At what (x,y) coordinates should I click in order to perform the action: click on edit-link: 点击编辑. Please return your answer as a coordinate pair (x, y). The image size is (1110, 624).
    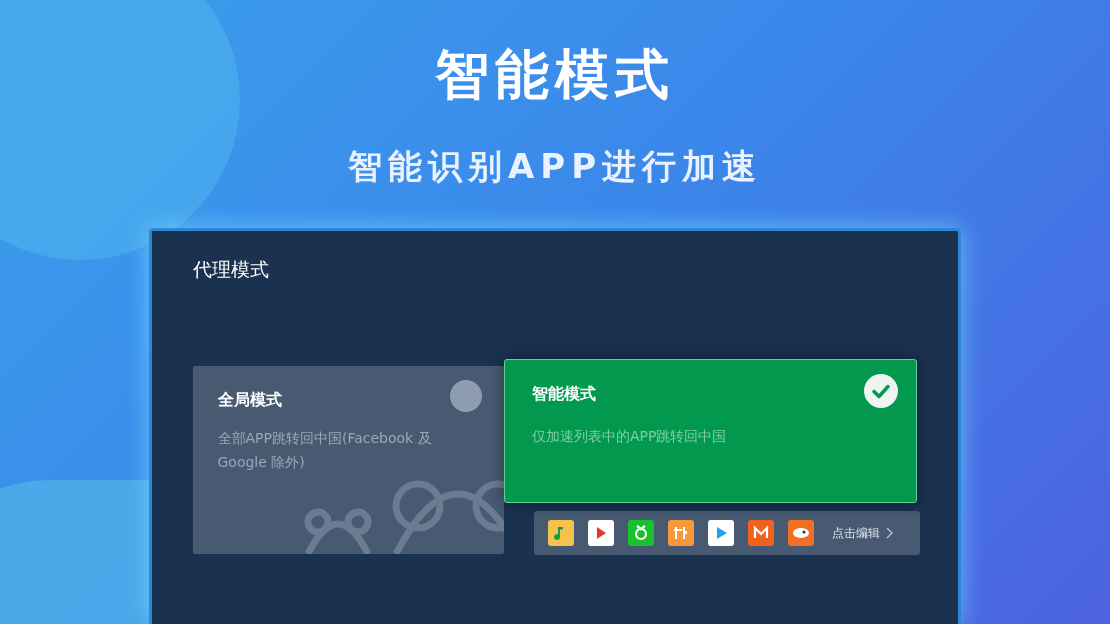
    Looking at the image, I should click on (862, 532).